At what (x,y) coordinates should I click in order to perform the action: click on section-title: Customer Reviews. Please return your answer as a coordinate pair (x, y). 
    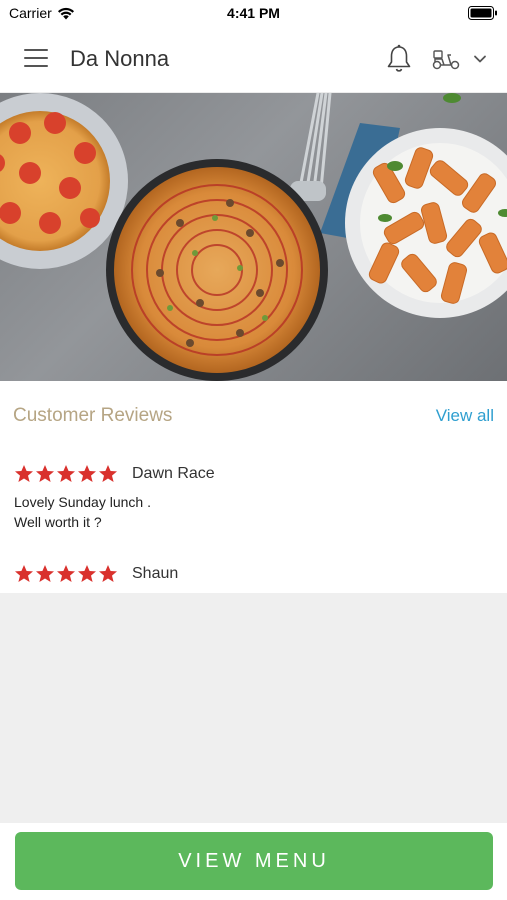
    Looking at the image, I should click on (93, 415).